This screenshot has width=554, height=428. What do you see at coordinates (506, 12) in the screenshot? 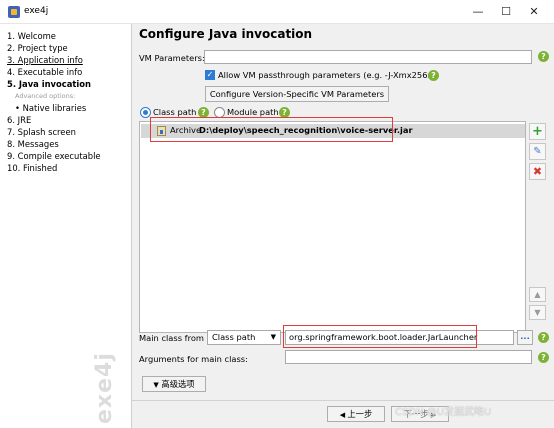
I see `maximize-button: ☐` at bounding box center [506, 12].